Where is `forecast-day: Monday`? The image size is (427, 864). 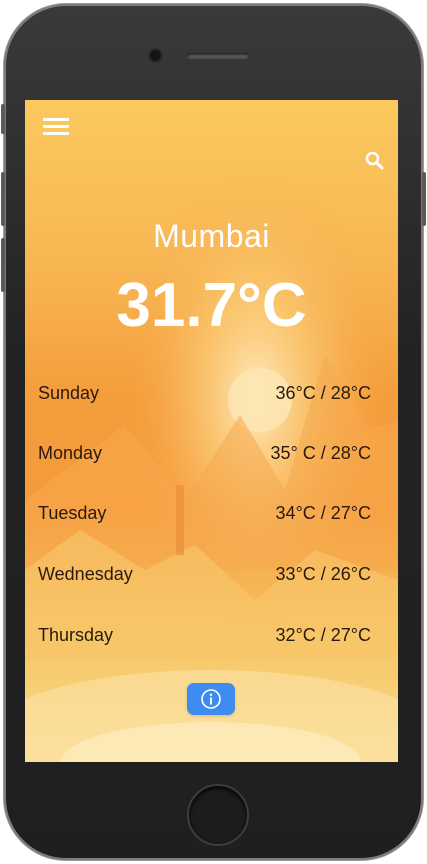 forecast-day: Monday is located at coordinates (70, 452).